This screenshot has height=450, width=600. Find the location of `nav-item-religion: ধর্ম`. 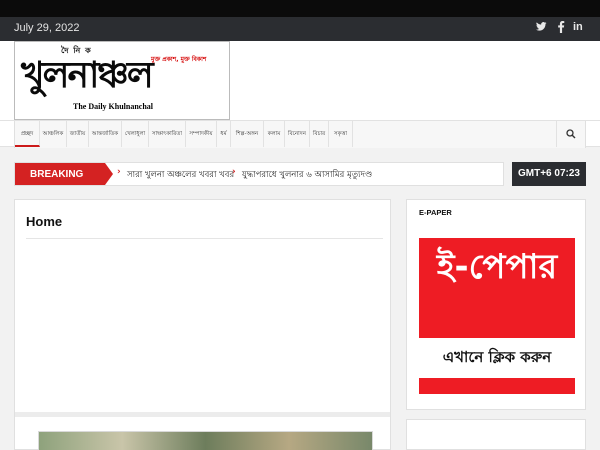

nav-item-religion: ধর্ম is located at coordinates (224, 134).